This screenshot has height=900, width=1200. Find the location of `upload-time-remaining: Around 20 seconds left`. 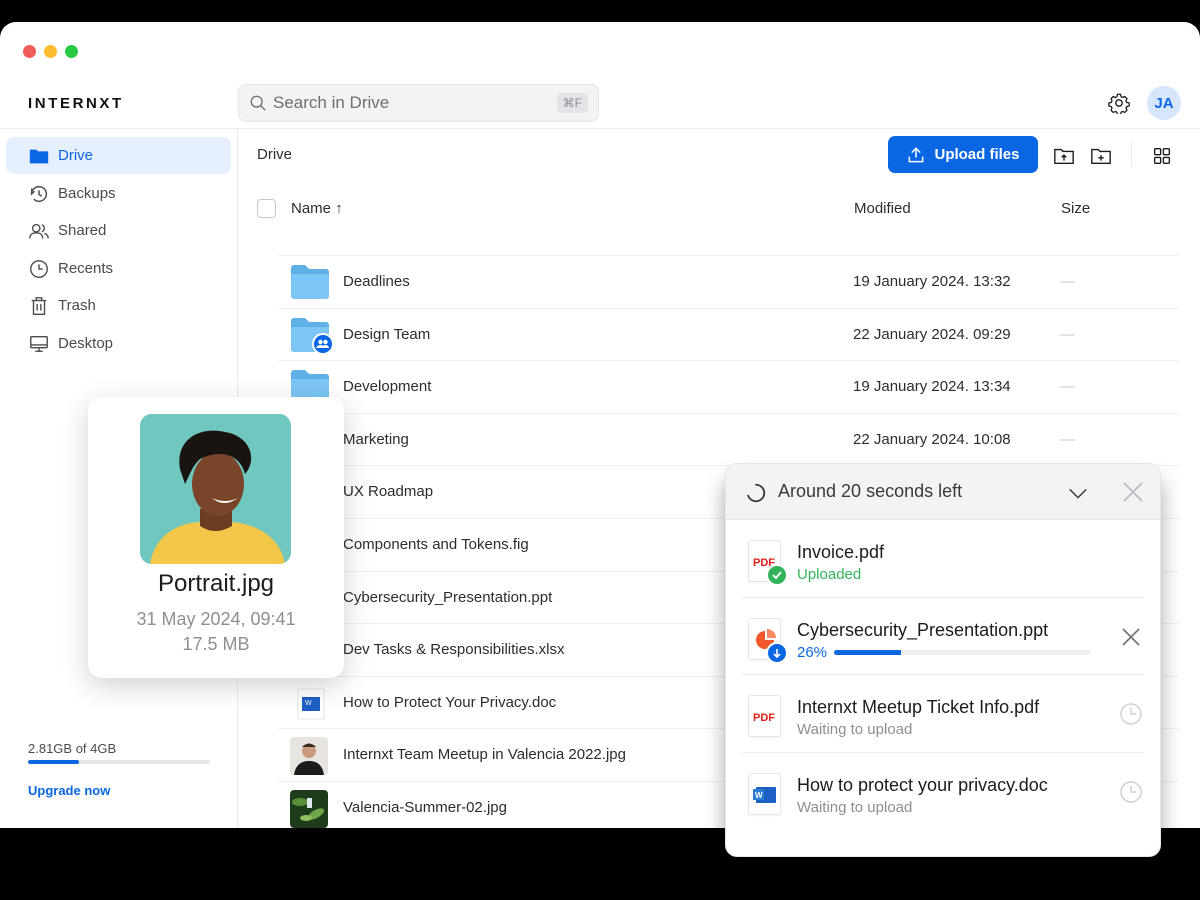

upload-time-remaining: Around 20 seconds left is located at coordinates (870, 491).